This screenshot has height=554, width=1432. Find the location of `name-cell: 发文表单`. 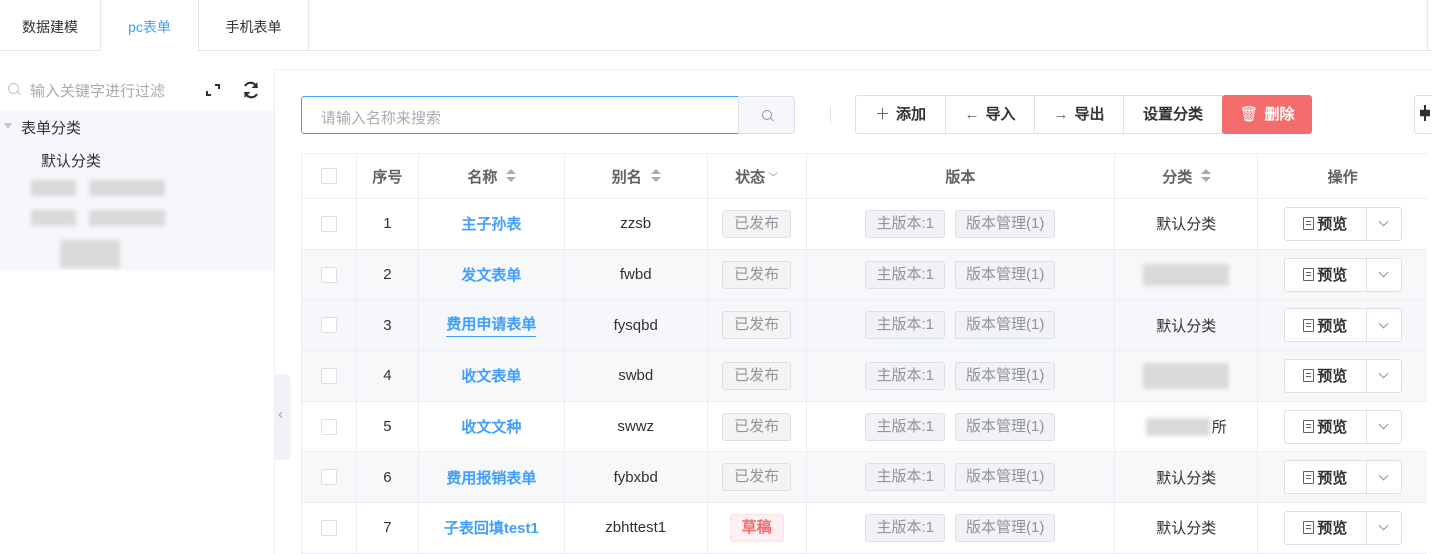

name-cell: 发文表单 is located at coordinates (492, 274).